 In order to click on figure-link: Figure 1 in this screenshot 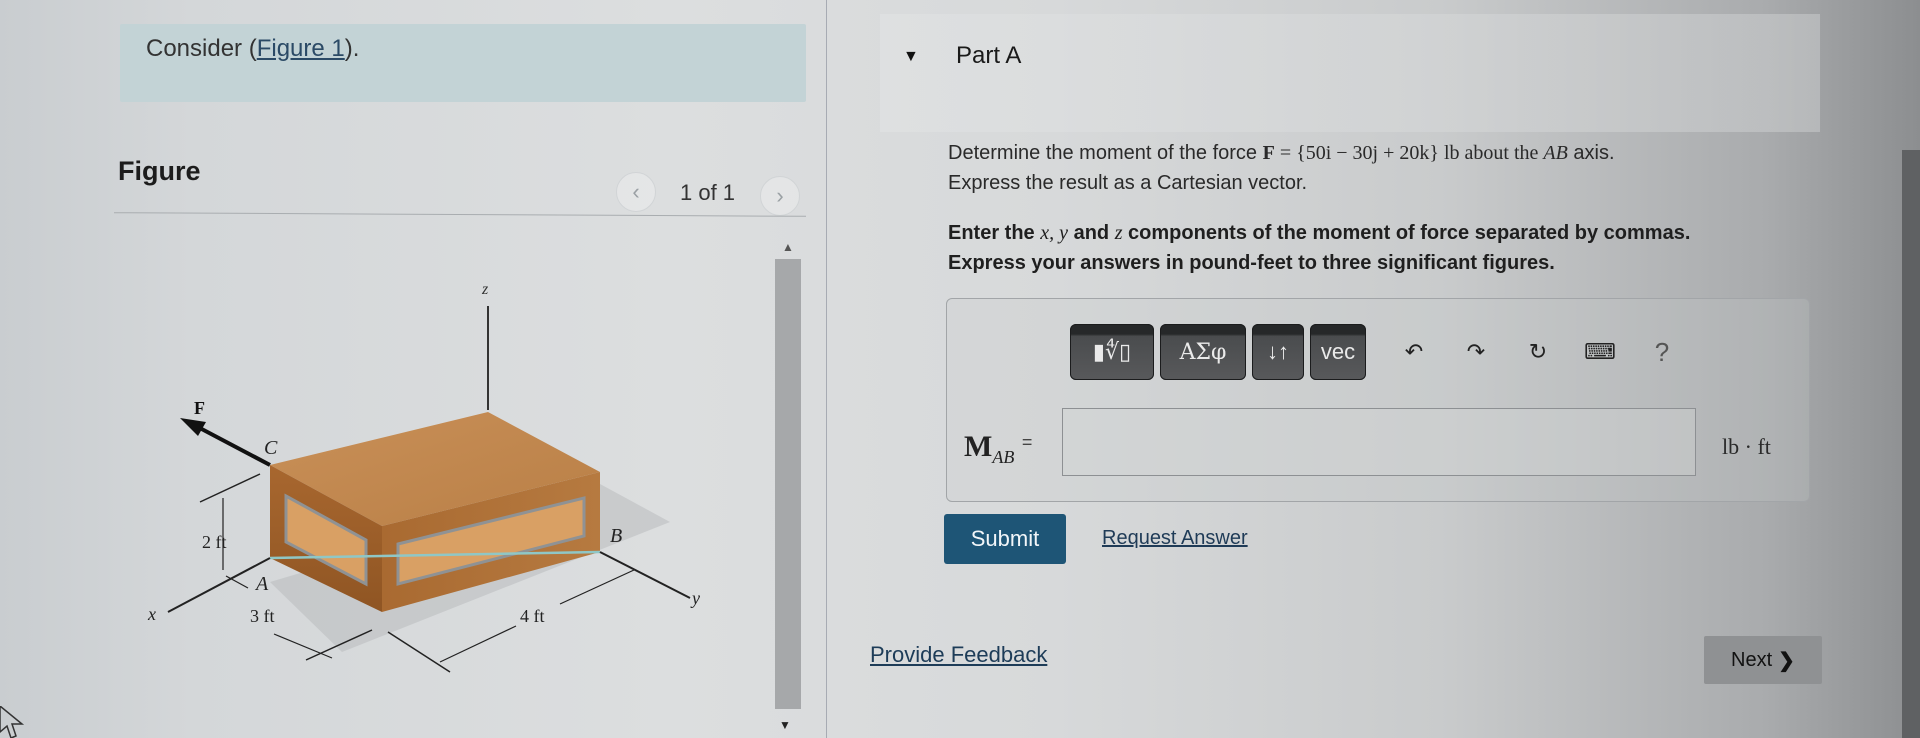, I will do `click(301, 48)`.